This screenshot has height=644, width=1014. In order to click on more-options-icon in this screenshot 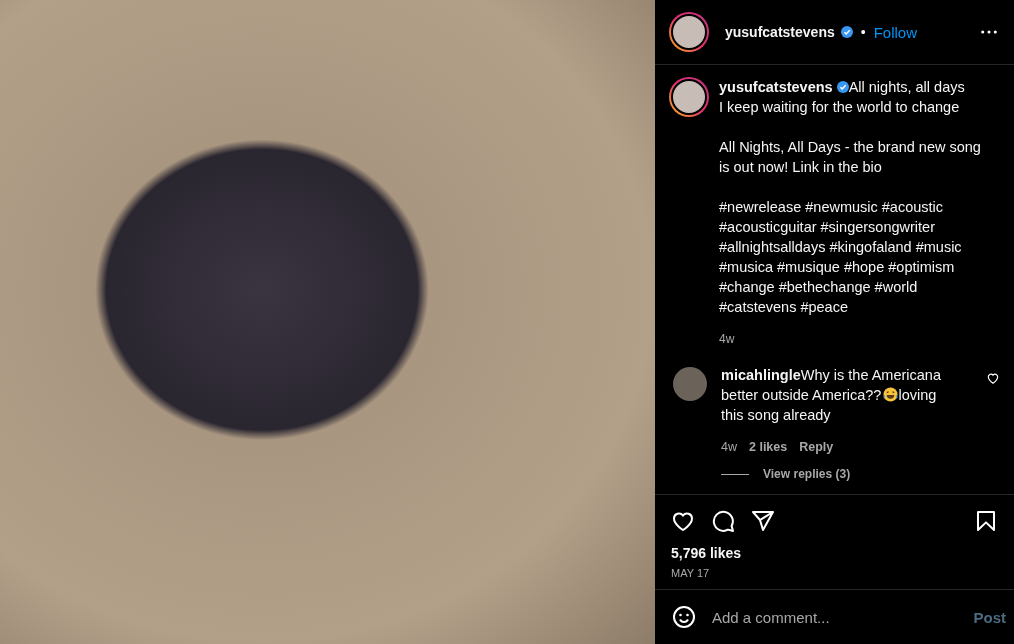, I will do `click(989, 32)`.